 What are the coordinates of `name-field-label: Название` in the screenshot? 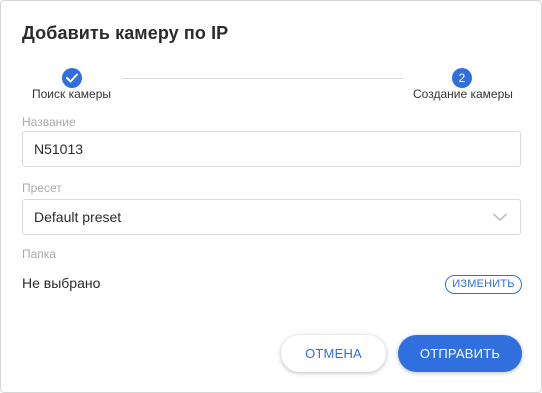 It's located at (49, 122).